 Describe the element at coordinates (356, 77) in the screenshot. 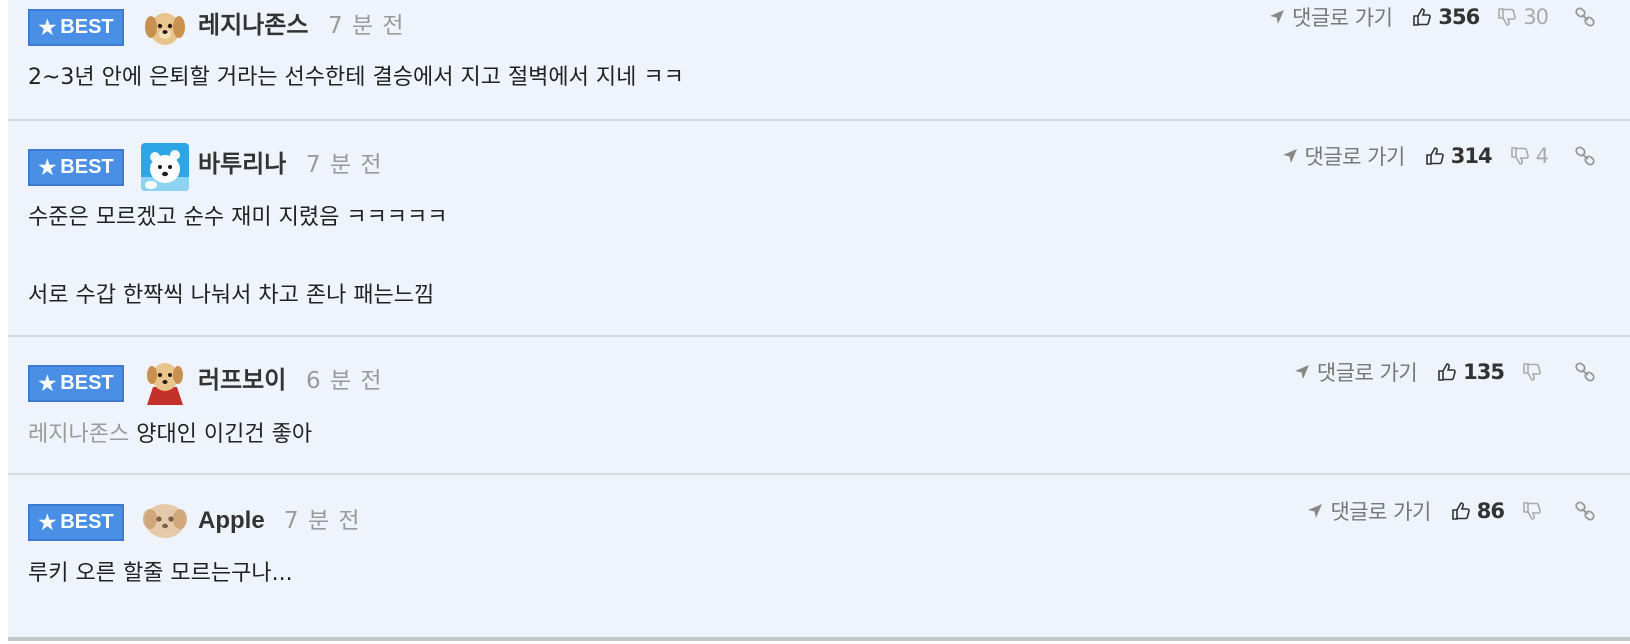

I see `comment-text: 2~3년 안에 은퇴할 거라는 선수한테 결승에서 지고 절벽에서 지네 ㅋㅋ` at that location.